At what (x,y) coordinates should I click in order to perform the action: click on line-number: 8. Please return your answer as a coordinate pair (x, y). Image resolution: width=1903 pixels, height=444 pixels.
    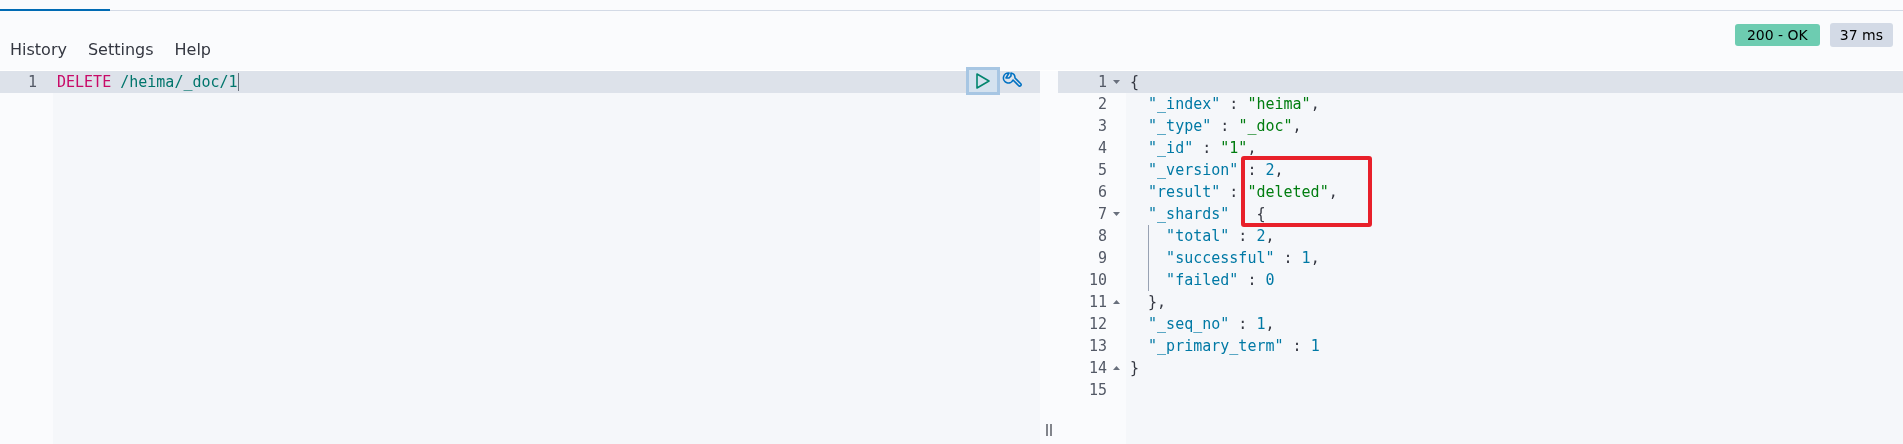
    Looking at the image, I should click on (1102, 236).